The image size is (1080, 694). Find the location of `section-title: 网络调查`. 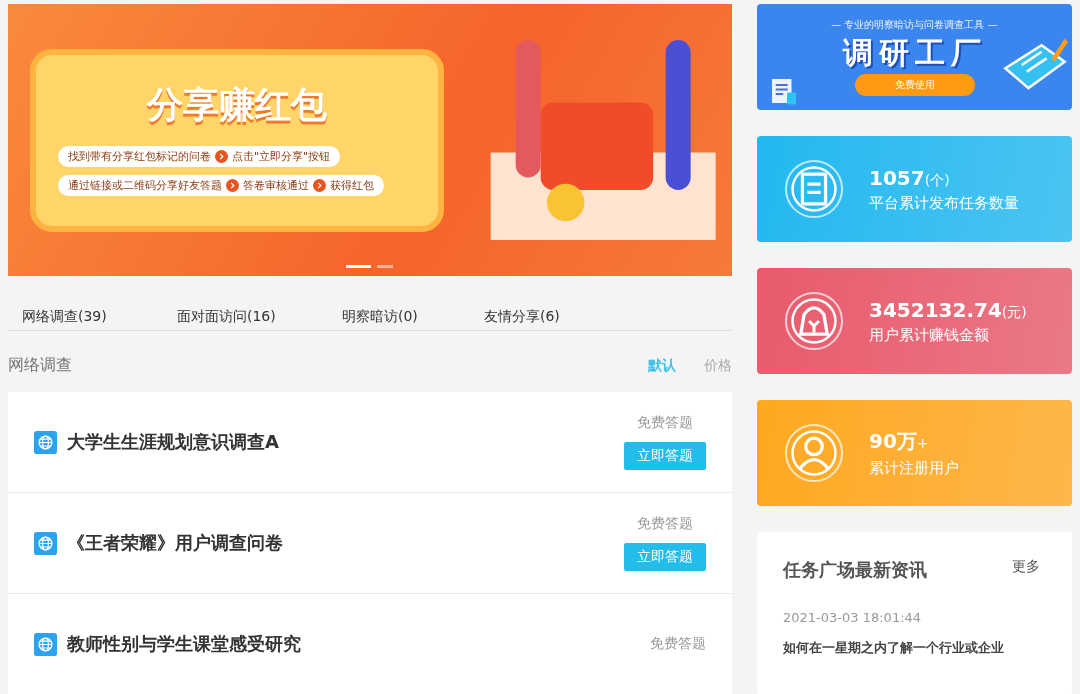

section-title: 网络调查 is located at coordinates (40, 365).